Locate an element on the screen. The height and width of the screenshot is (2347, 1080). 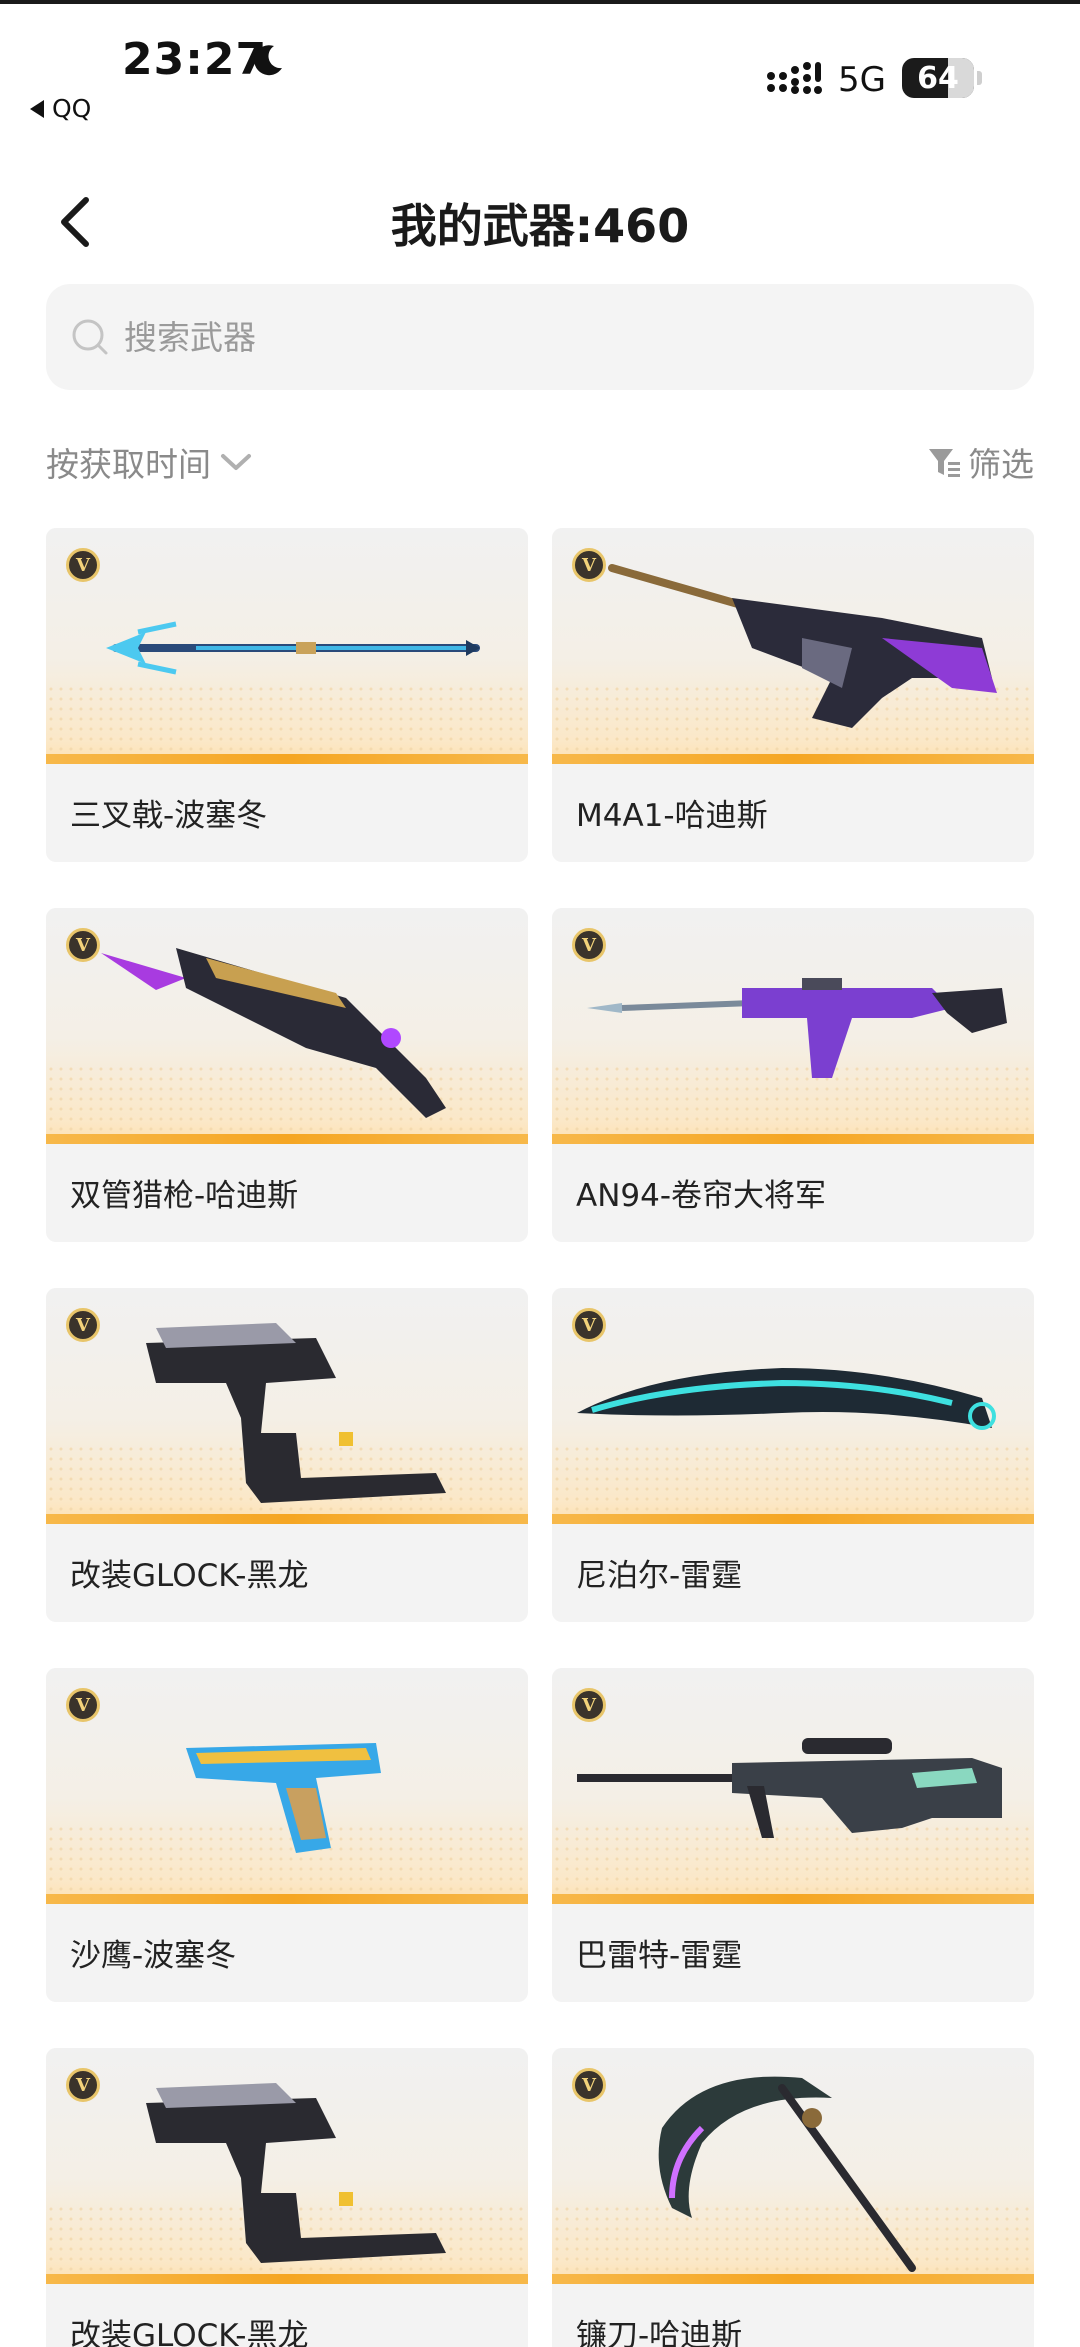
weapon-card: V 巴雷特-雷霆 is located at coordinates (793, 1835).